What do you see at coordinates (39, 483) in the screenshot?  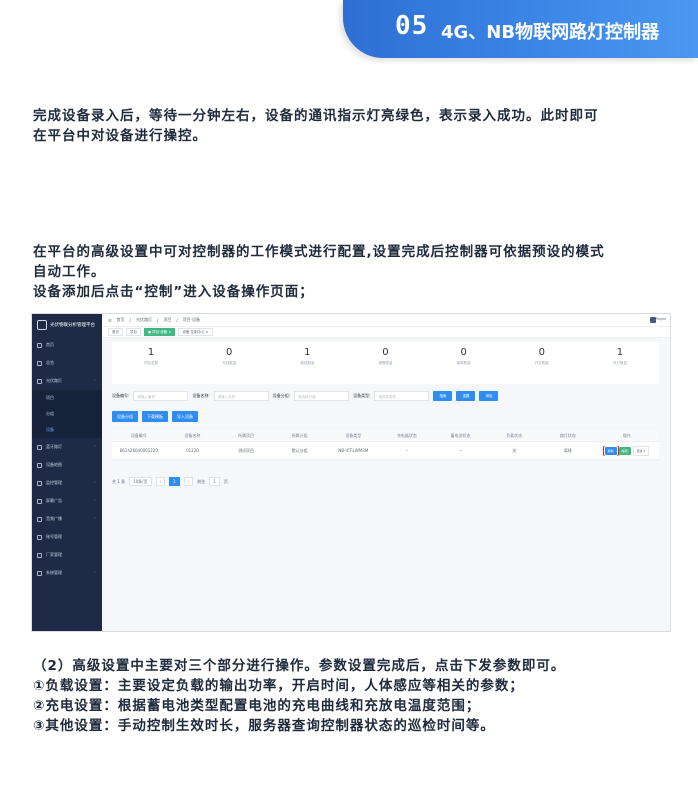 I see `monitor-icon` at bounding box center [39, 483].